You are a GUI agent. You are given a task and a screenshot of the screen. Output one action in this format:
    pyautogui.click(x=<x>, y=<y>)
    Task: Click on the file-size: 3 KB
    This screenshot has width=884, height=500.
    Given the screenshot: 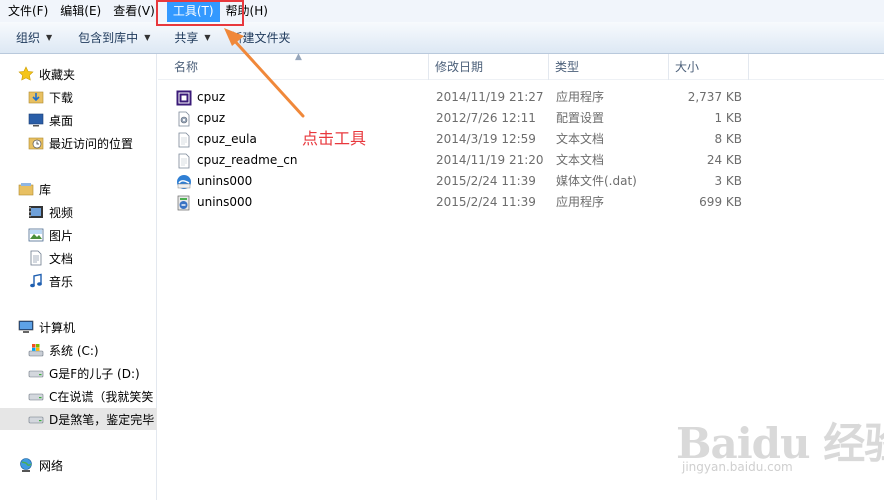 What is the action you would take?
    pyautogui.click(x=728, y=181)
    